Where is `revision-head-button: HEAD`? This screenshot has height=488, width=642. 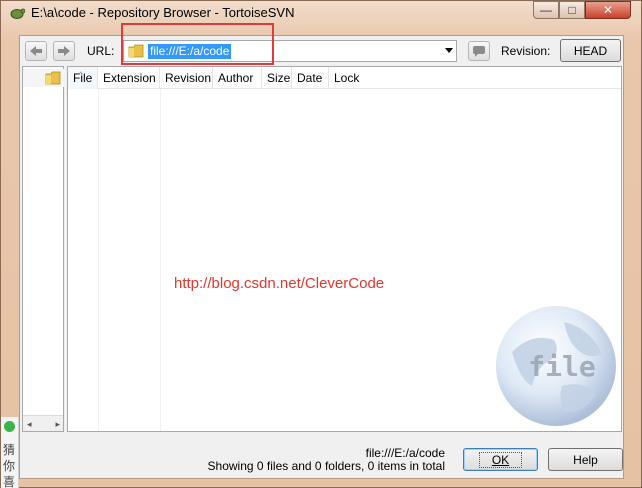 revision-head-button: HEAD is located at coordinates (590, 50).